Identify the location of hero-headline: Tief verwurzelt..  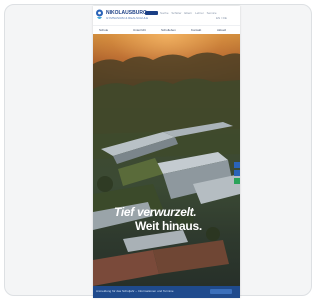
(155, 212).